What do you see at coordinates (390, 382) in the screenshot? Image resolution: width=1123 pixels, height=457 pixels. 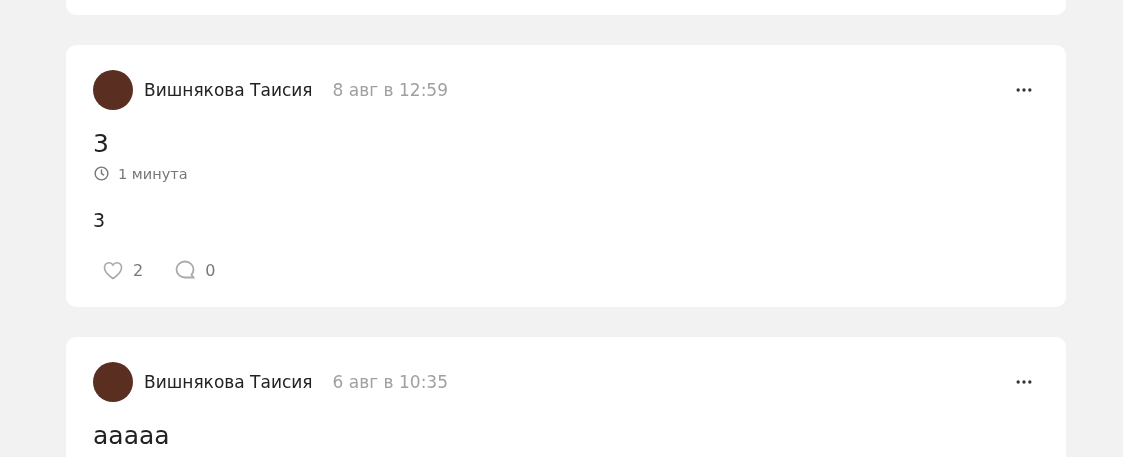 I see `post-date: 6 авг в 10:35` at bounding box center [390, 382].